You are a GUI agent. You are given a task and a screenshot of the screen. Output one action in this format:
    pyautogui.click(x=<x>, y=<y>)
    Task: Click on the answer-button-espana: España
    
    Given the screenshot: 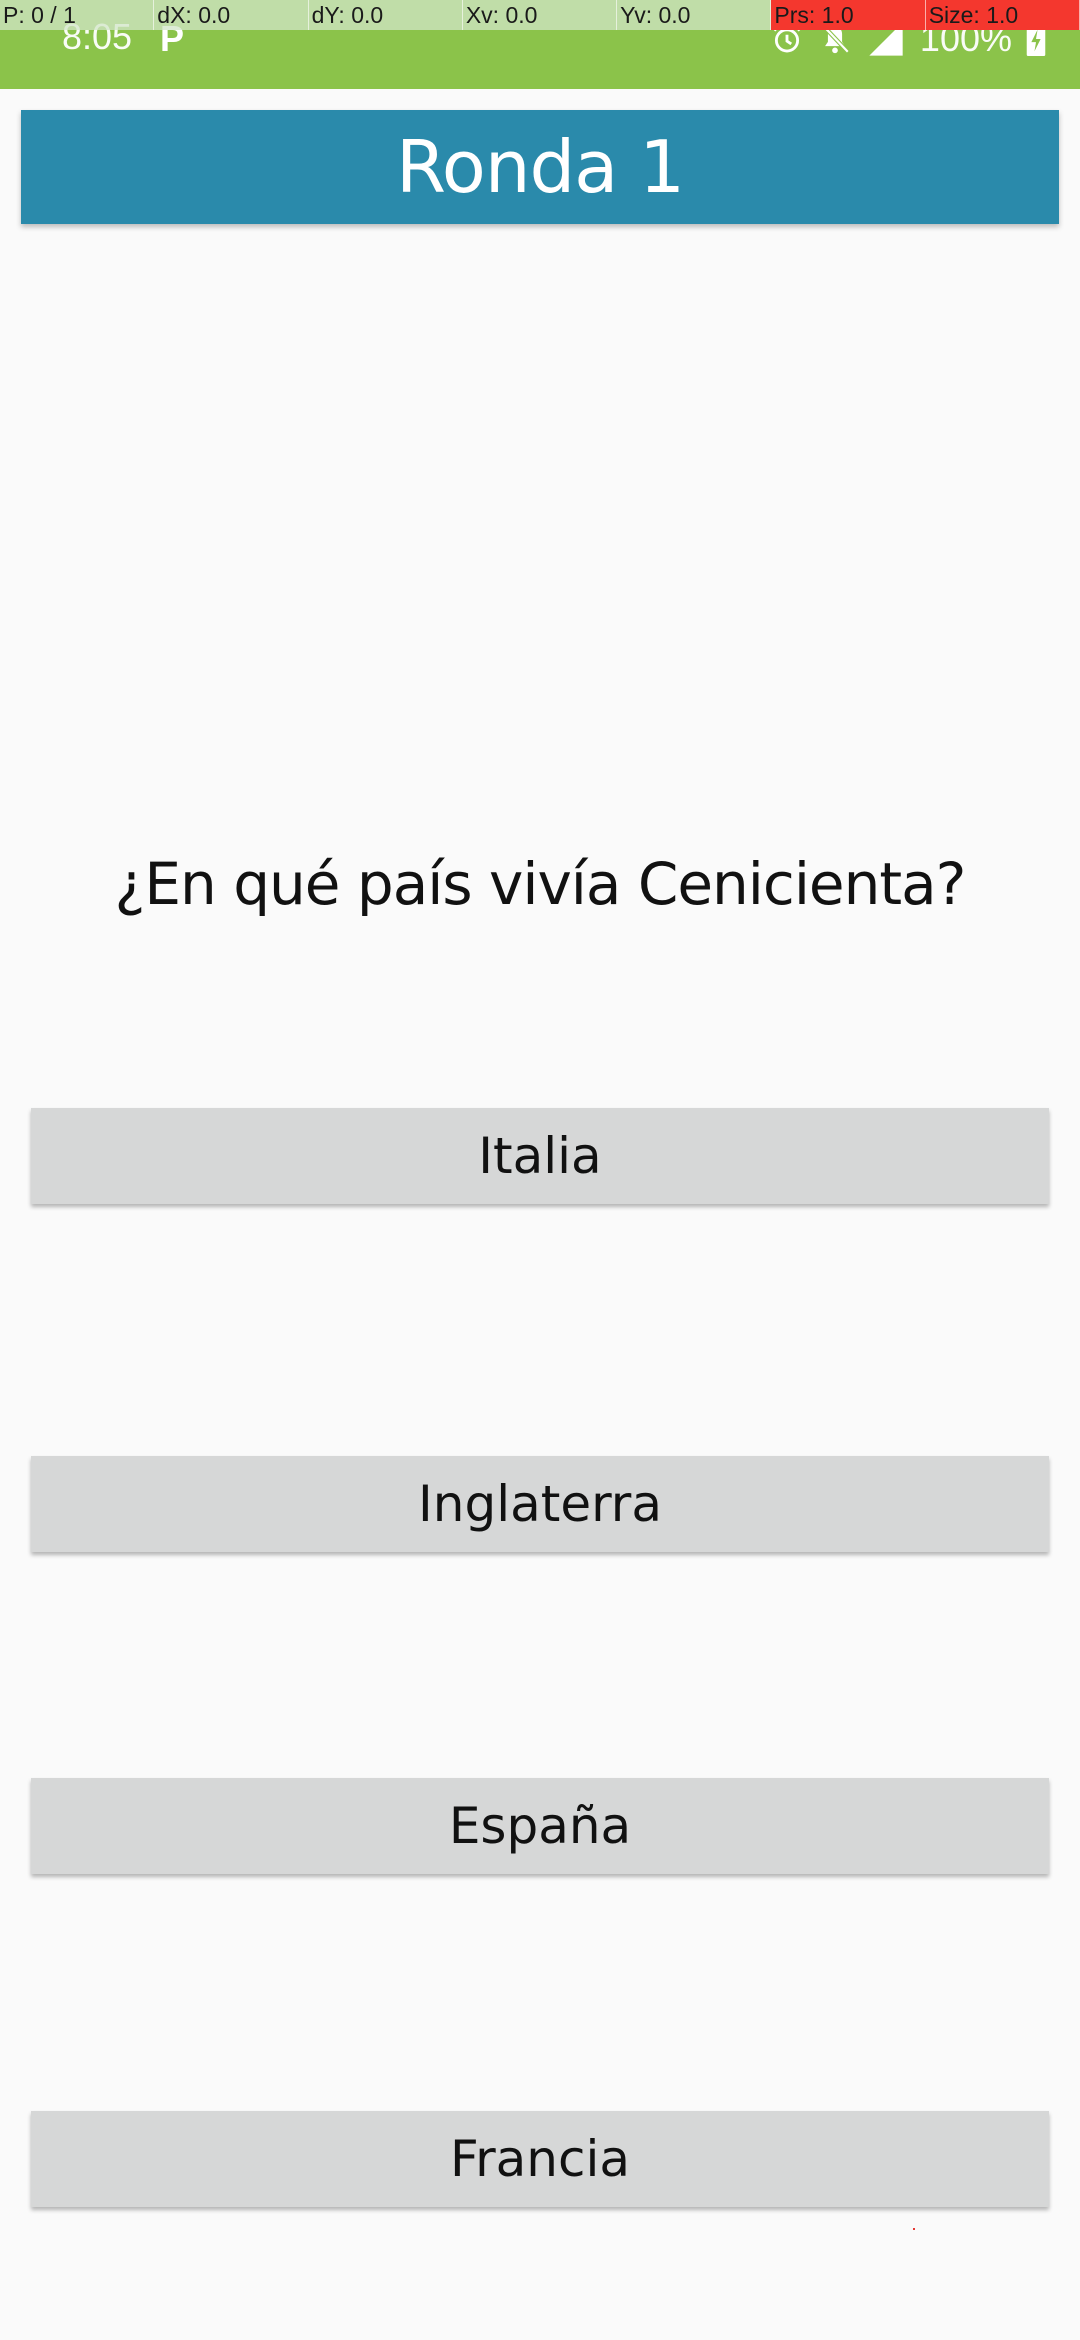 What is the action you would take?
    pyautogui.click(x=540, y=1826)
    